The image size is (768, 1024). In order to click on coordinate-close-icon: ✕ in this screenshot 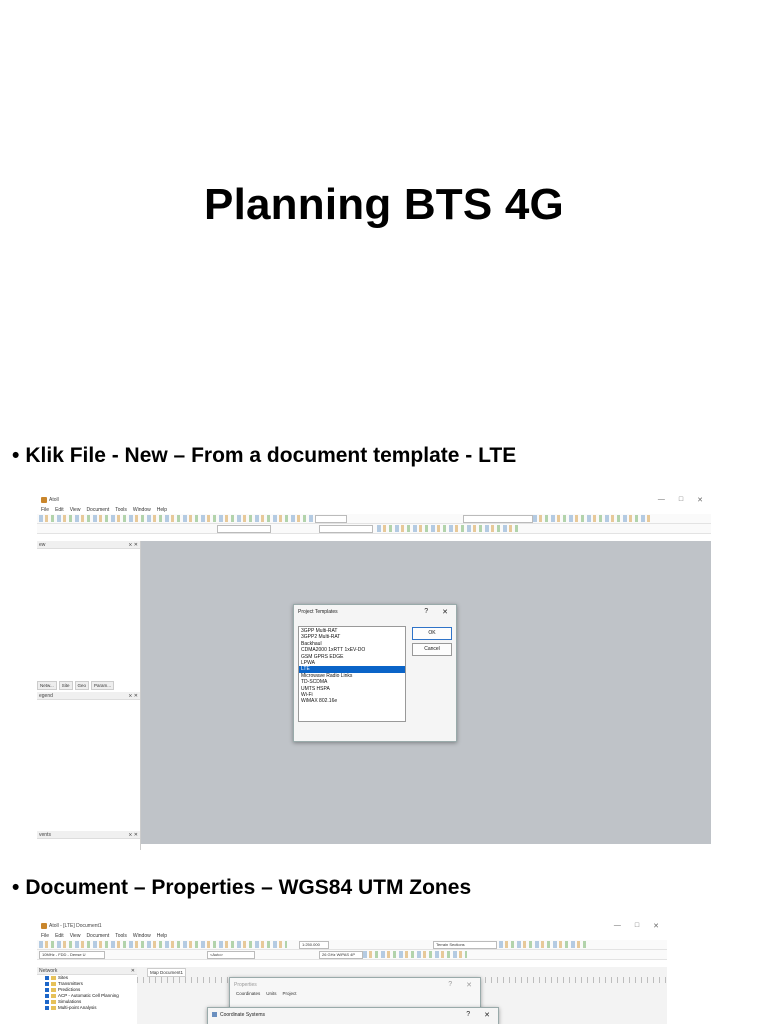, I will do `click(487, 1015)`.